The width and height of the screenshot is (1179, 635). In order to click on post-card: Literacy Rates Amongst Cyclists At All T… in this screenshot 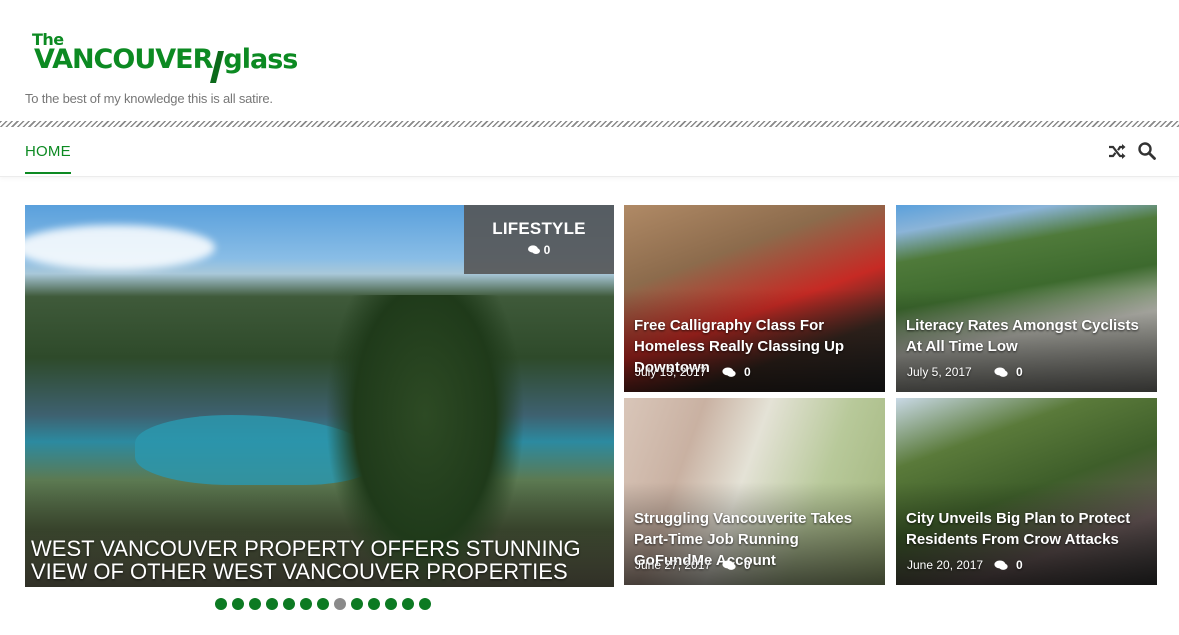, I will do `click(1026, 298)`.